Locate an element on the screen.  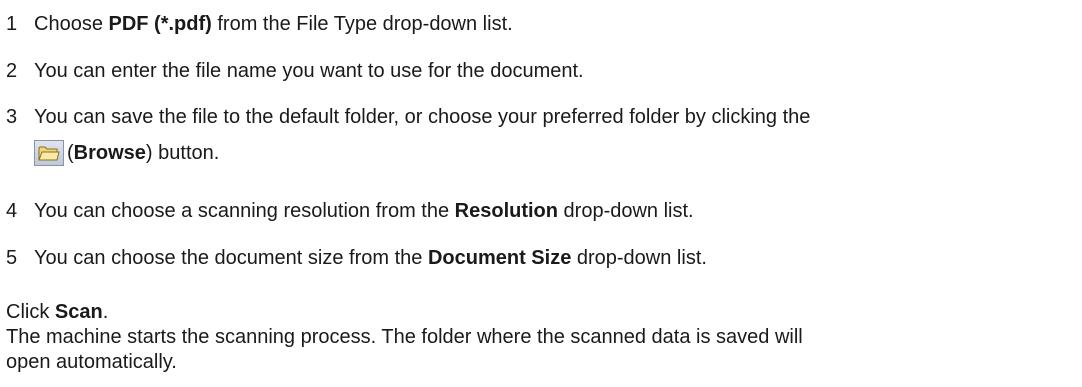
browse-label: Browse is located at coordinates (109, 153).